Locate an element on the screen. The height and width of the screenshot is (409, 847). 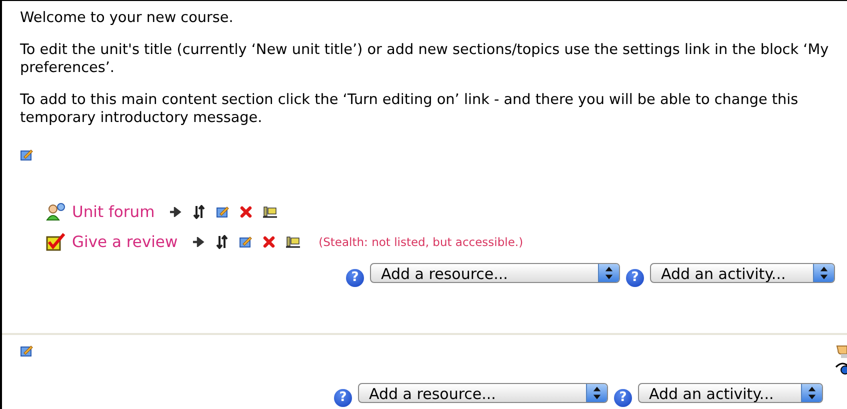
intro-text: Welcome to your new course. is located at coordinates (127, 18).